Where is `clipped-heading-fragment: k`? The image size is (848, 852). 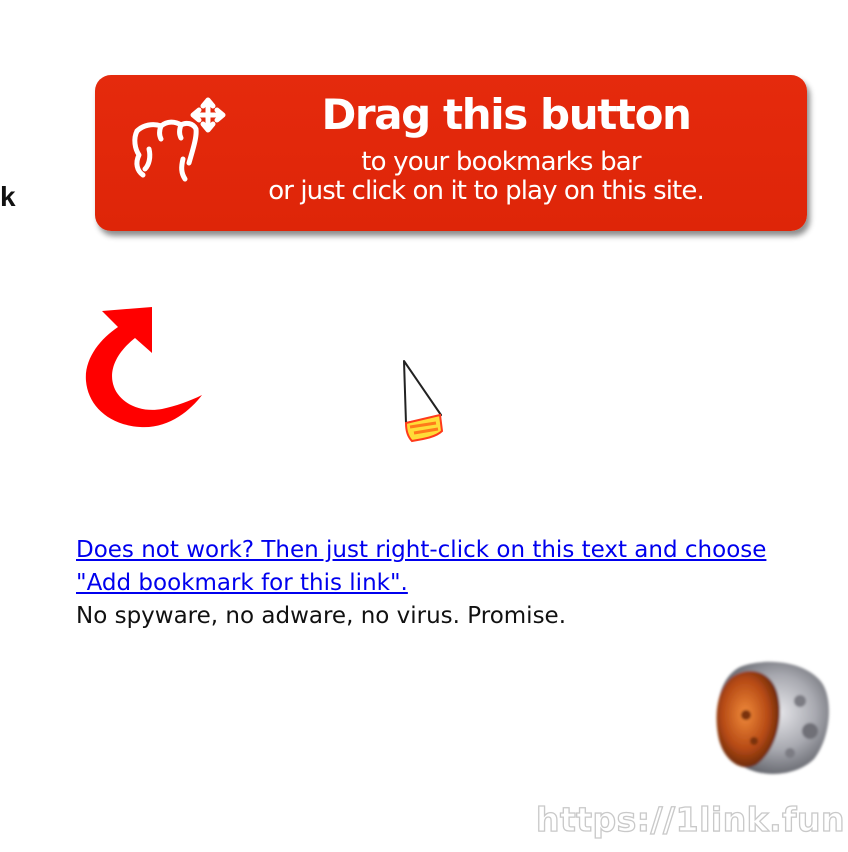 clipped-heading-fragment: k is located at coordinates (8, 196).